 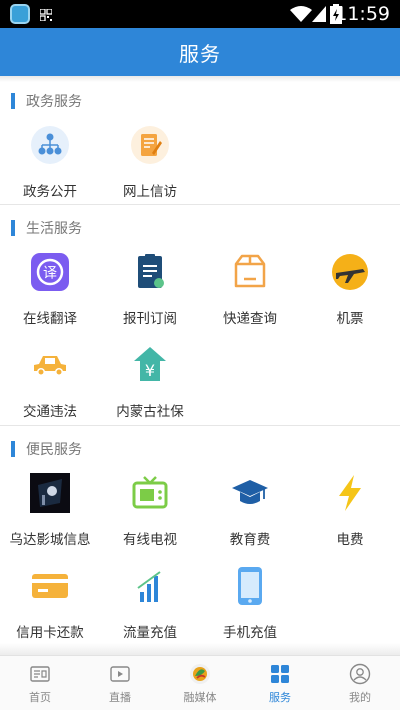 I want to click on service-label: 在线翻译, so click(x=50, y=319).